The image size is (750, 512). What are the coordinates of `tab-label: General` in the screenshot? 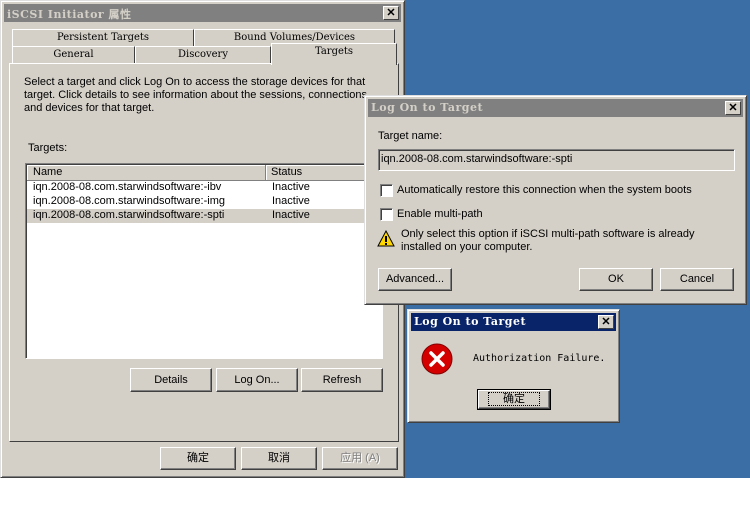 It's located at (73, 54).